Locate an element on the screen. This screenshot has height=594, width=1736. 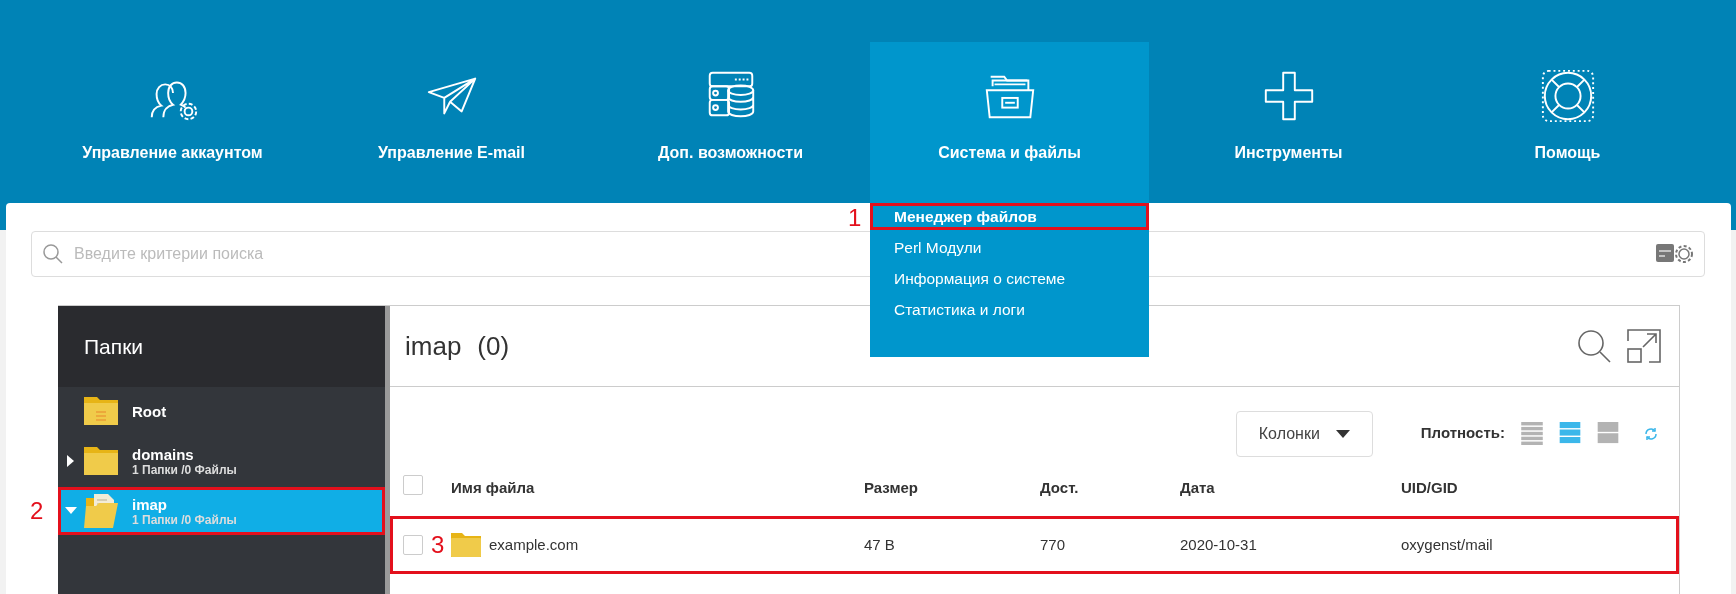
open-folder-icon is located at coordinates (101, 511).